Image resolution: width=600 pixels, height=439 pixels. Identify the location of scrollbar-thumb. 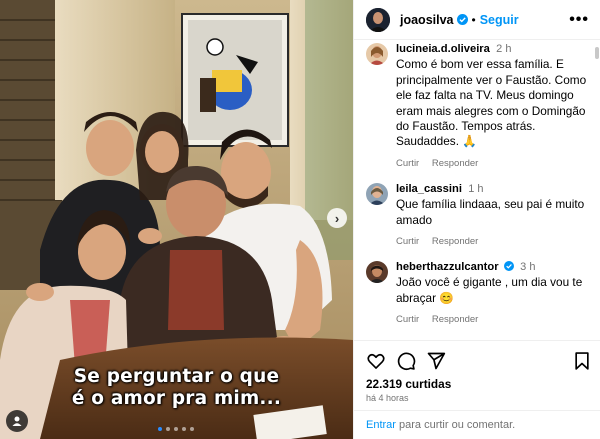
(597, 53).